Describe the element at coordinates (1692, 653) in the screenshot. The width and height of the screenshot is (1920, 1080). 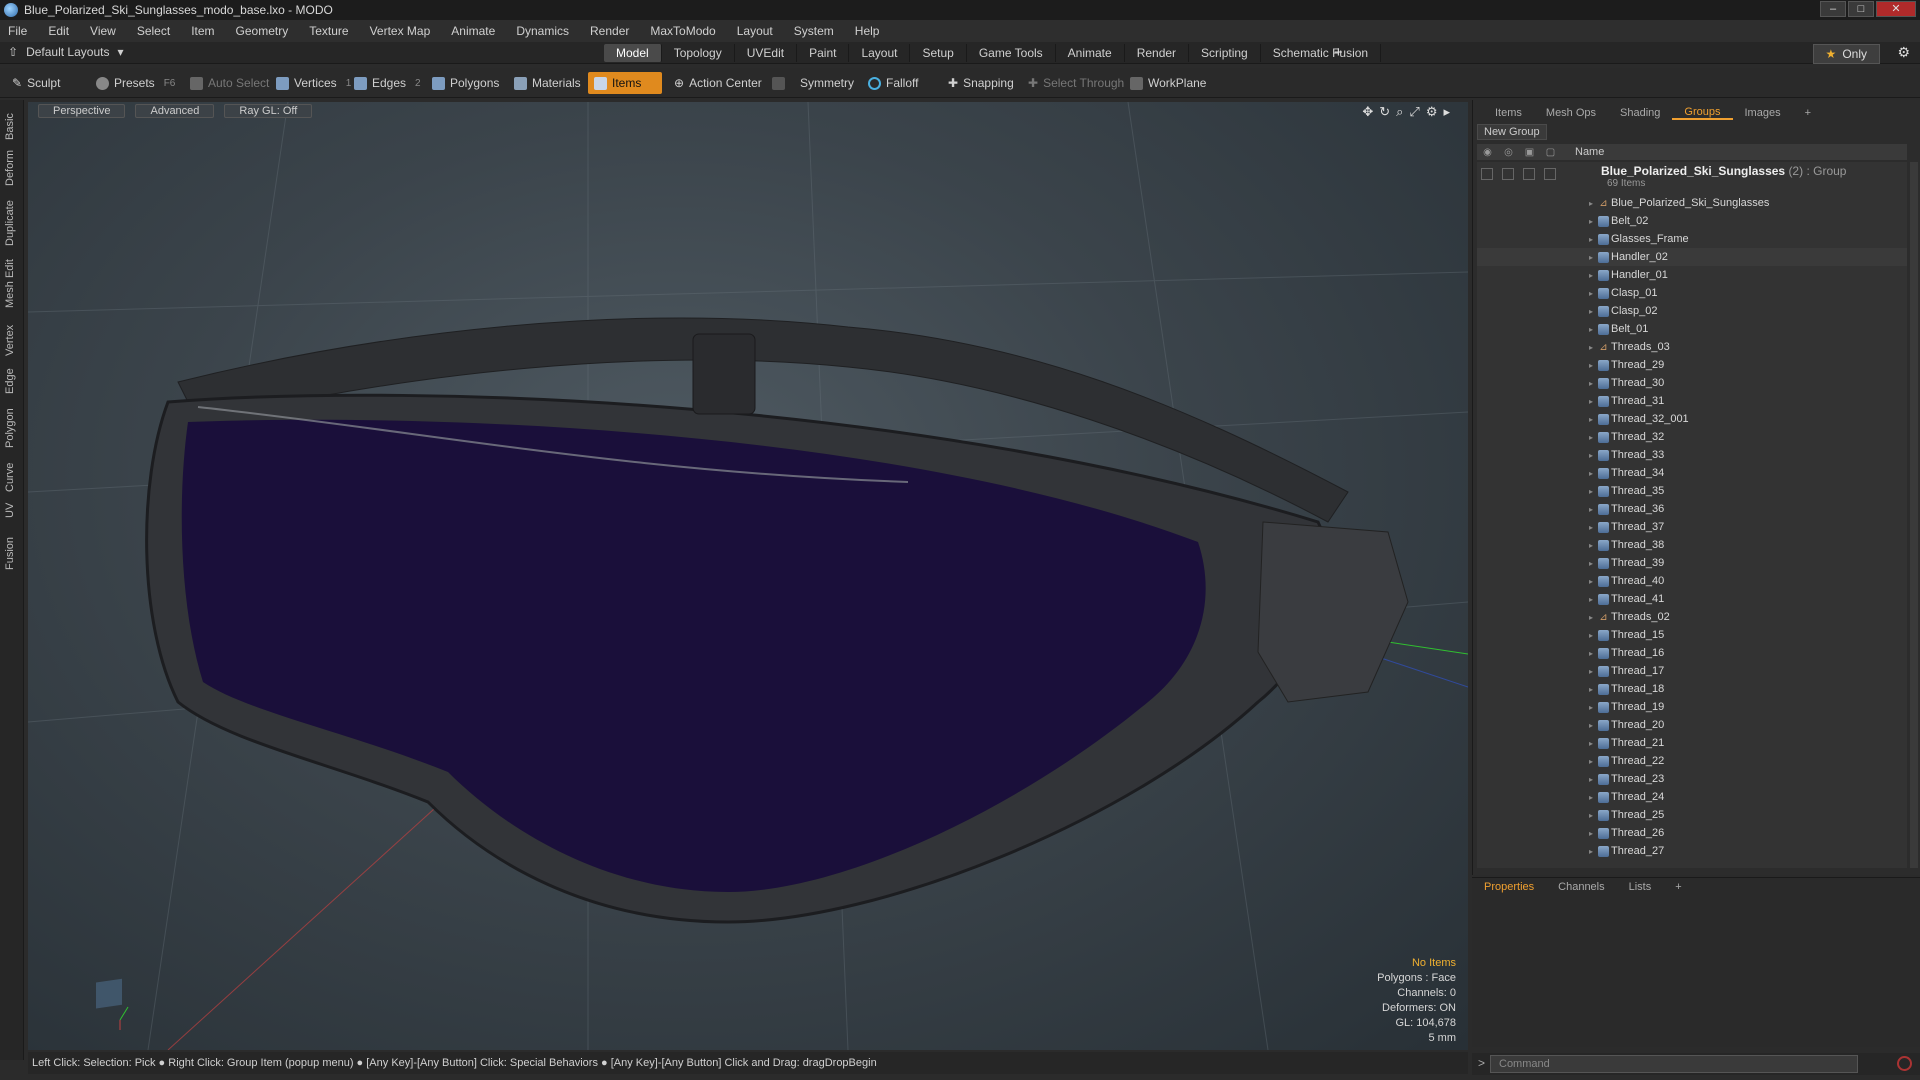
I see `list-item: ▸ Thread_16` at that location.